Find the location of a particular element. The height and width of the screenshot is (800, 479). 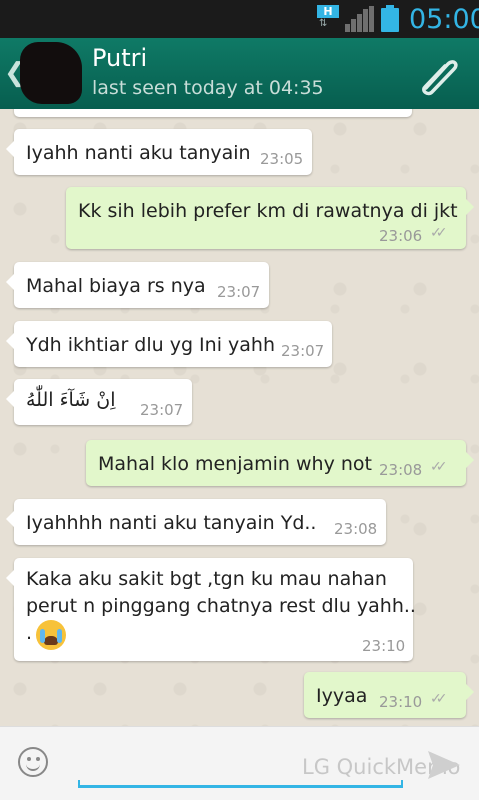

network-hspa-icon: H ⇅ is located at coordinates (328, 18).